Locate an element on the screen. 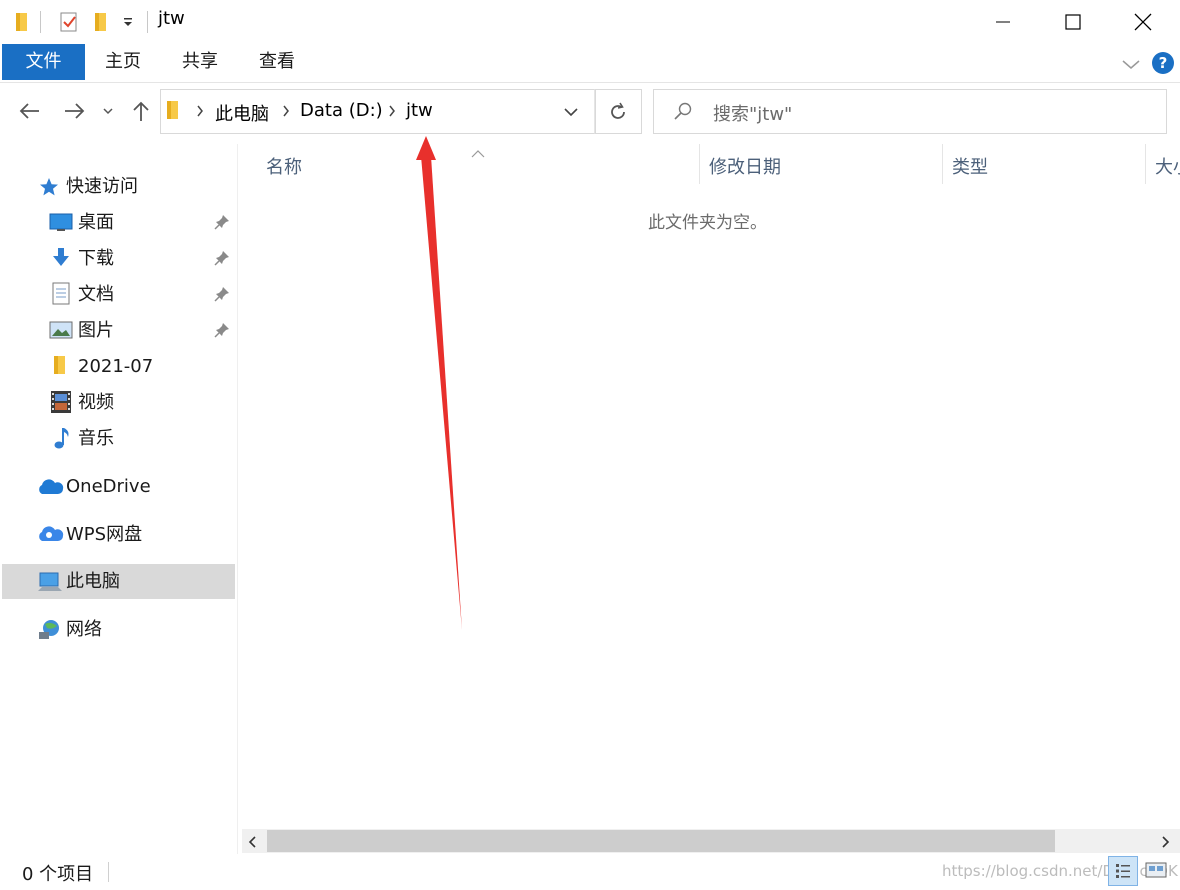 The height and width of the screenshot is (890, 1180). onedrive-cloud-icon is located at coordinates (50, 489).